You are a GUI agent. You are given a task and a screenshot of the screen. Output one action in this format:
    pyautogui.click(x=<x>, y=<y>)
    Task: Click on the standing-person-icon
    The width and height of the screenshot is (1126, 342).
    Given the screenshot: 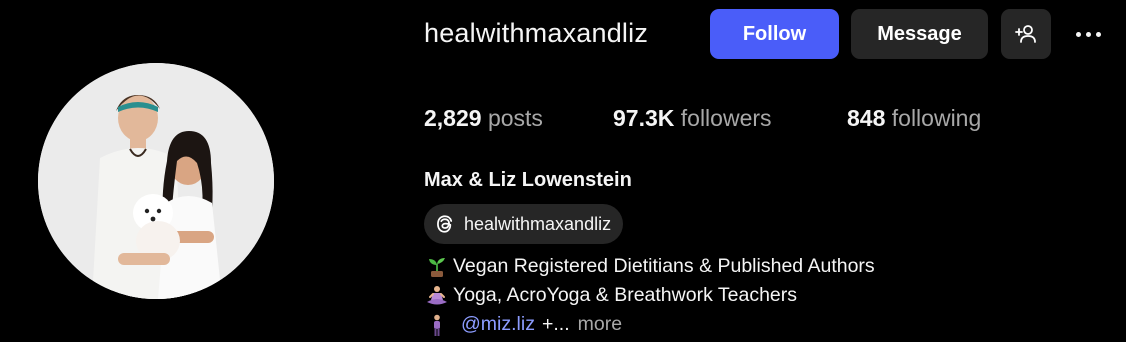 What is the action you would take?
    pyautogui.click(x=437, y=325)
    